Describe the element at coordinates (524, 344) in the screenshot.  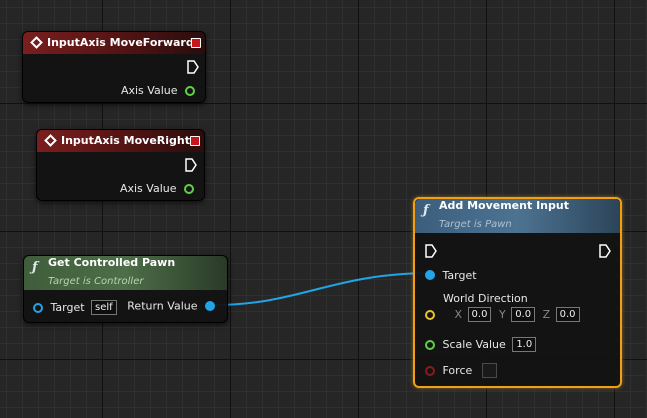
I see `scale-value-input: 1.0` at that location.